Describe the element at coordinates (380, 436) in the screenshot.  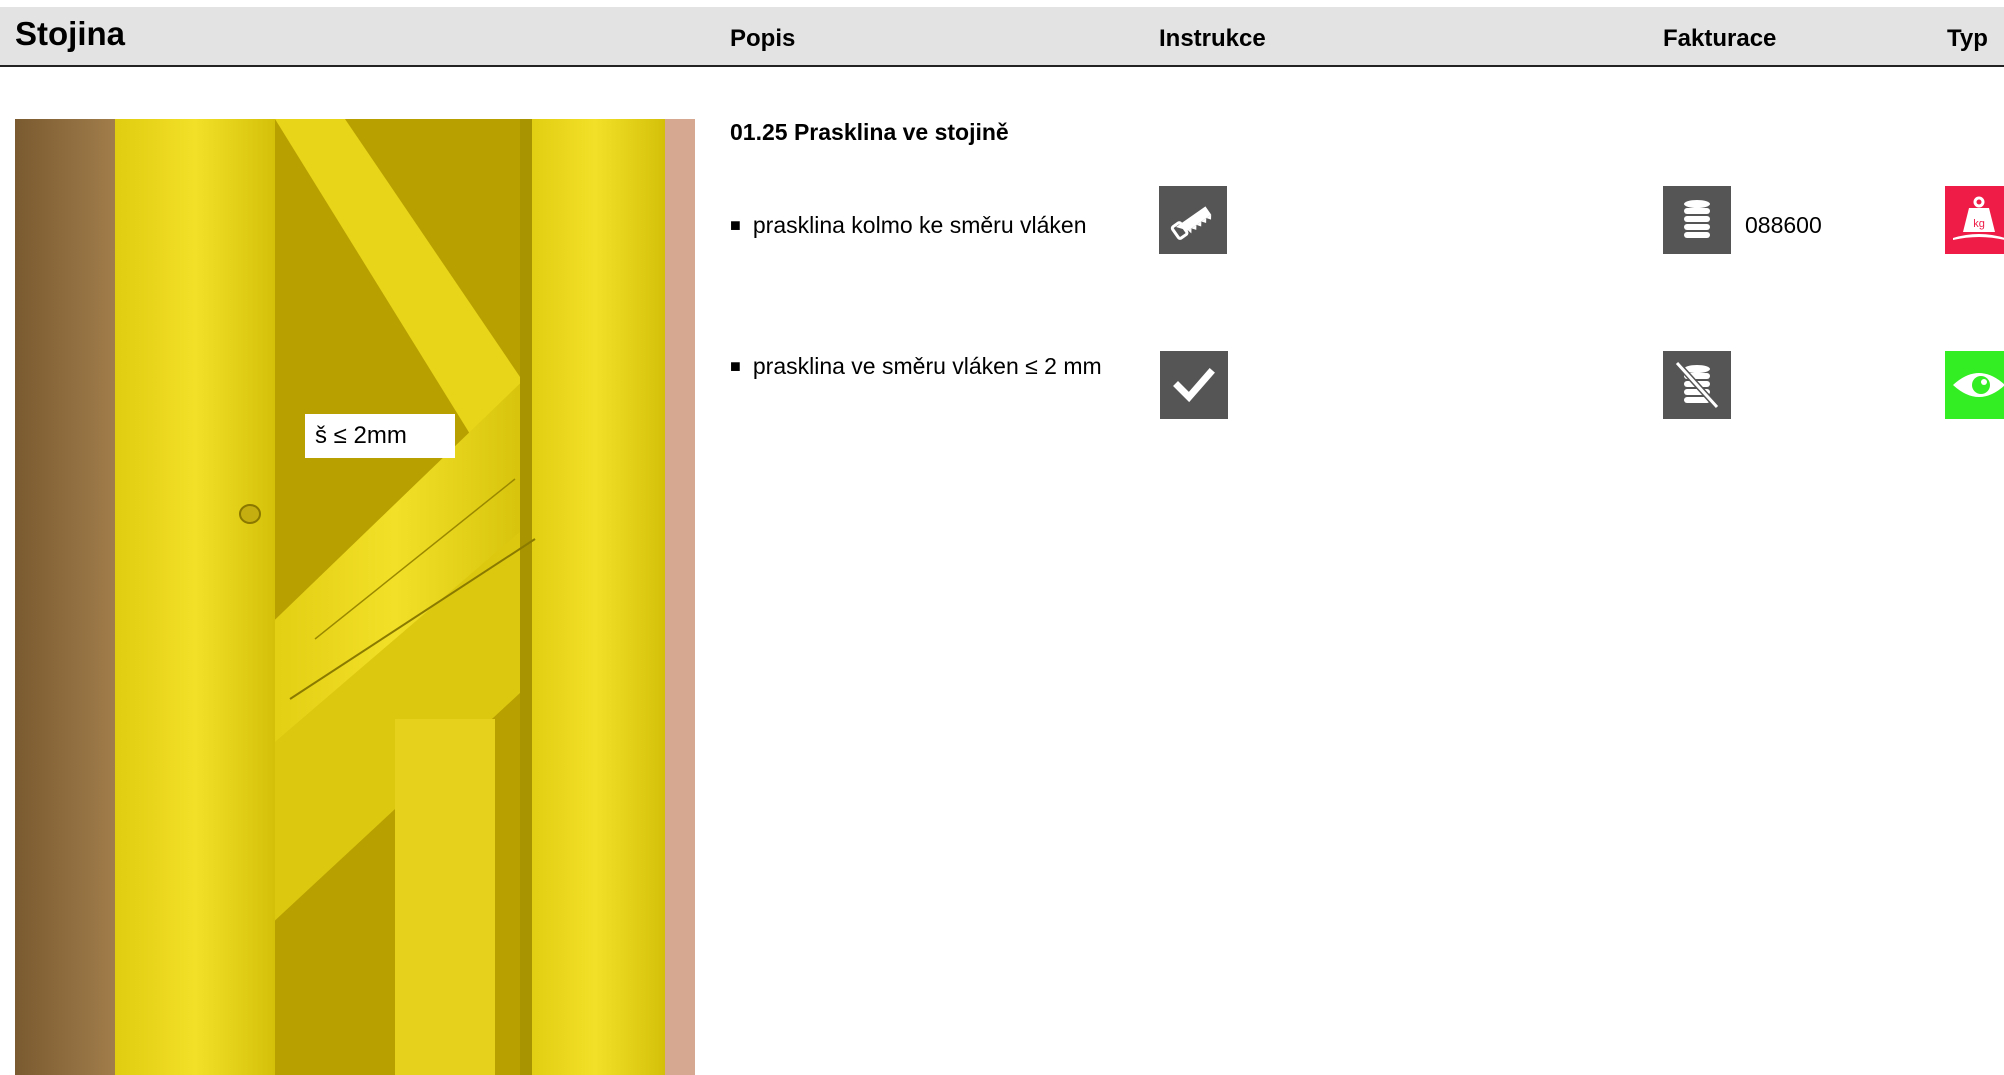
I see `crack-width-label: š ≤ 2mm` at that location.